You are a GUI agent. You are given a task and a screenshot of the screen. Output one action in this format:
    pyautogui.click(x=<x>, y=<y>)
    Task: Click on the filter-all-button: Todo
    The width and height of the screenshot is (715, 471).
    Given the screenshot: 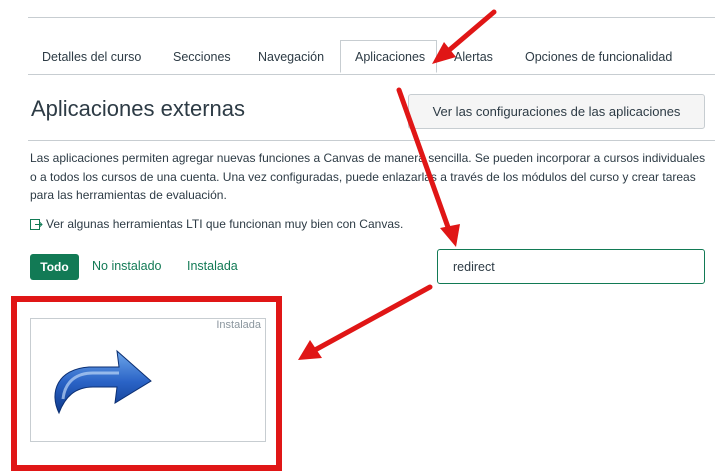 What is the action you would take?
    pyautogui.click(x=54, y=267)
    